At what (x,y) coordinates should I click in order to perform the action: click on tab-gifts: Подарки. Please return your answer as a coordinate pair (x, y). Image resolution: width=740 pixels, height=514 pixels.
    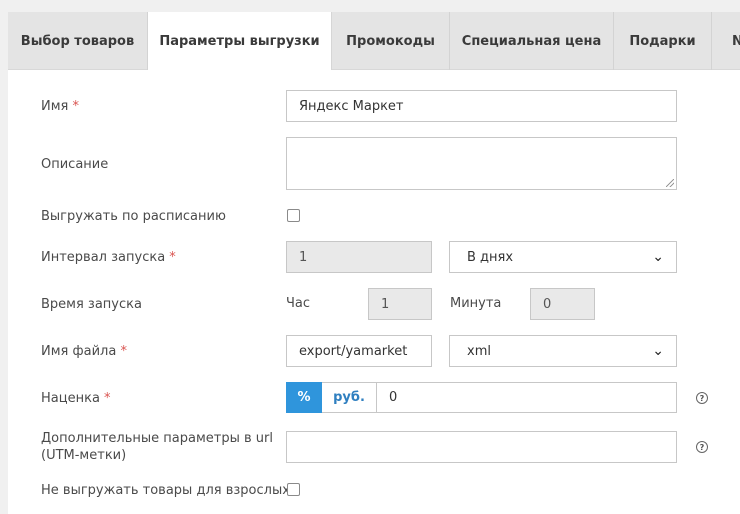
    Looking at the image, I should click on (663, 41).